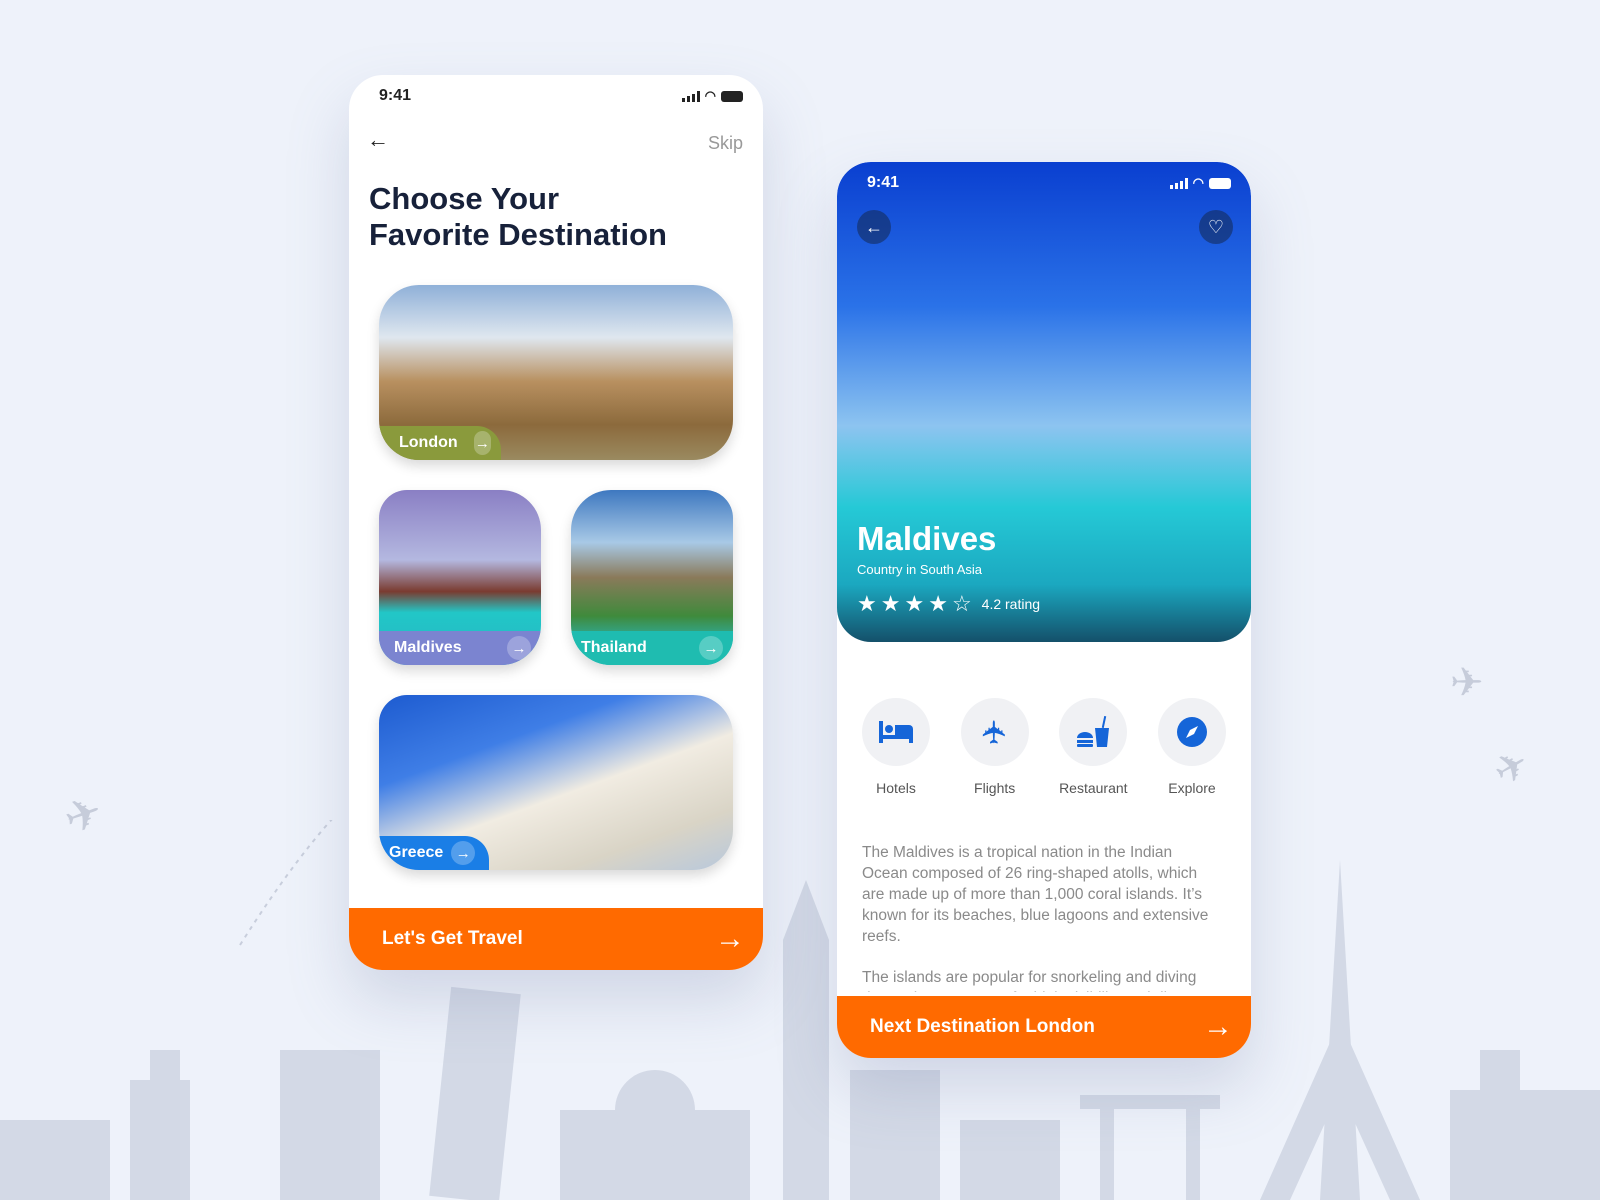  What do you see at coordinates (556, 939) in the screenshot?
I see `lets-get-travel-button: Let's Get Travel →` at bounding box center [556, 939].